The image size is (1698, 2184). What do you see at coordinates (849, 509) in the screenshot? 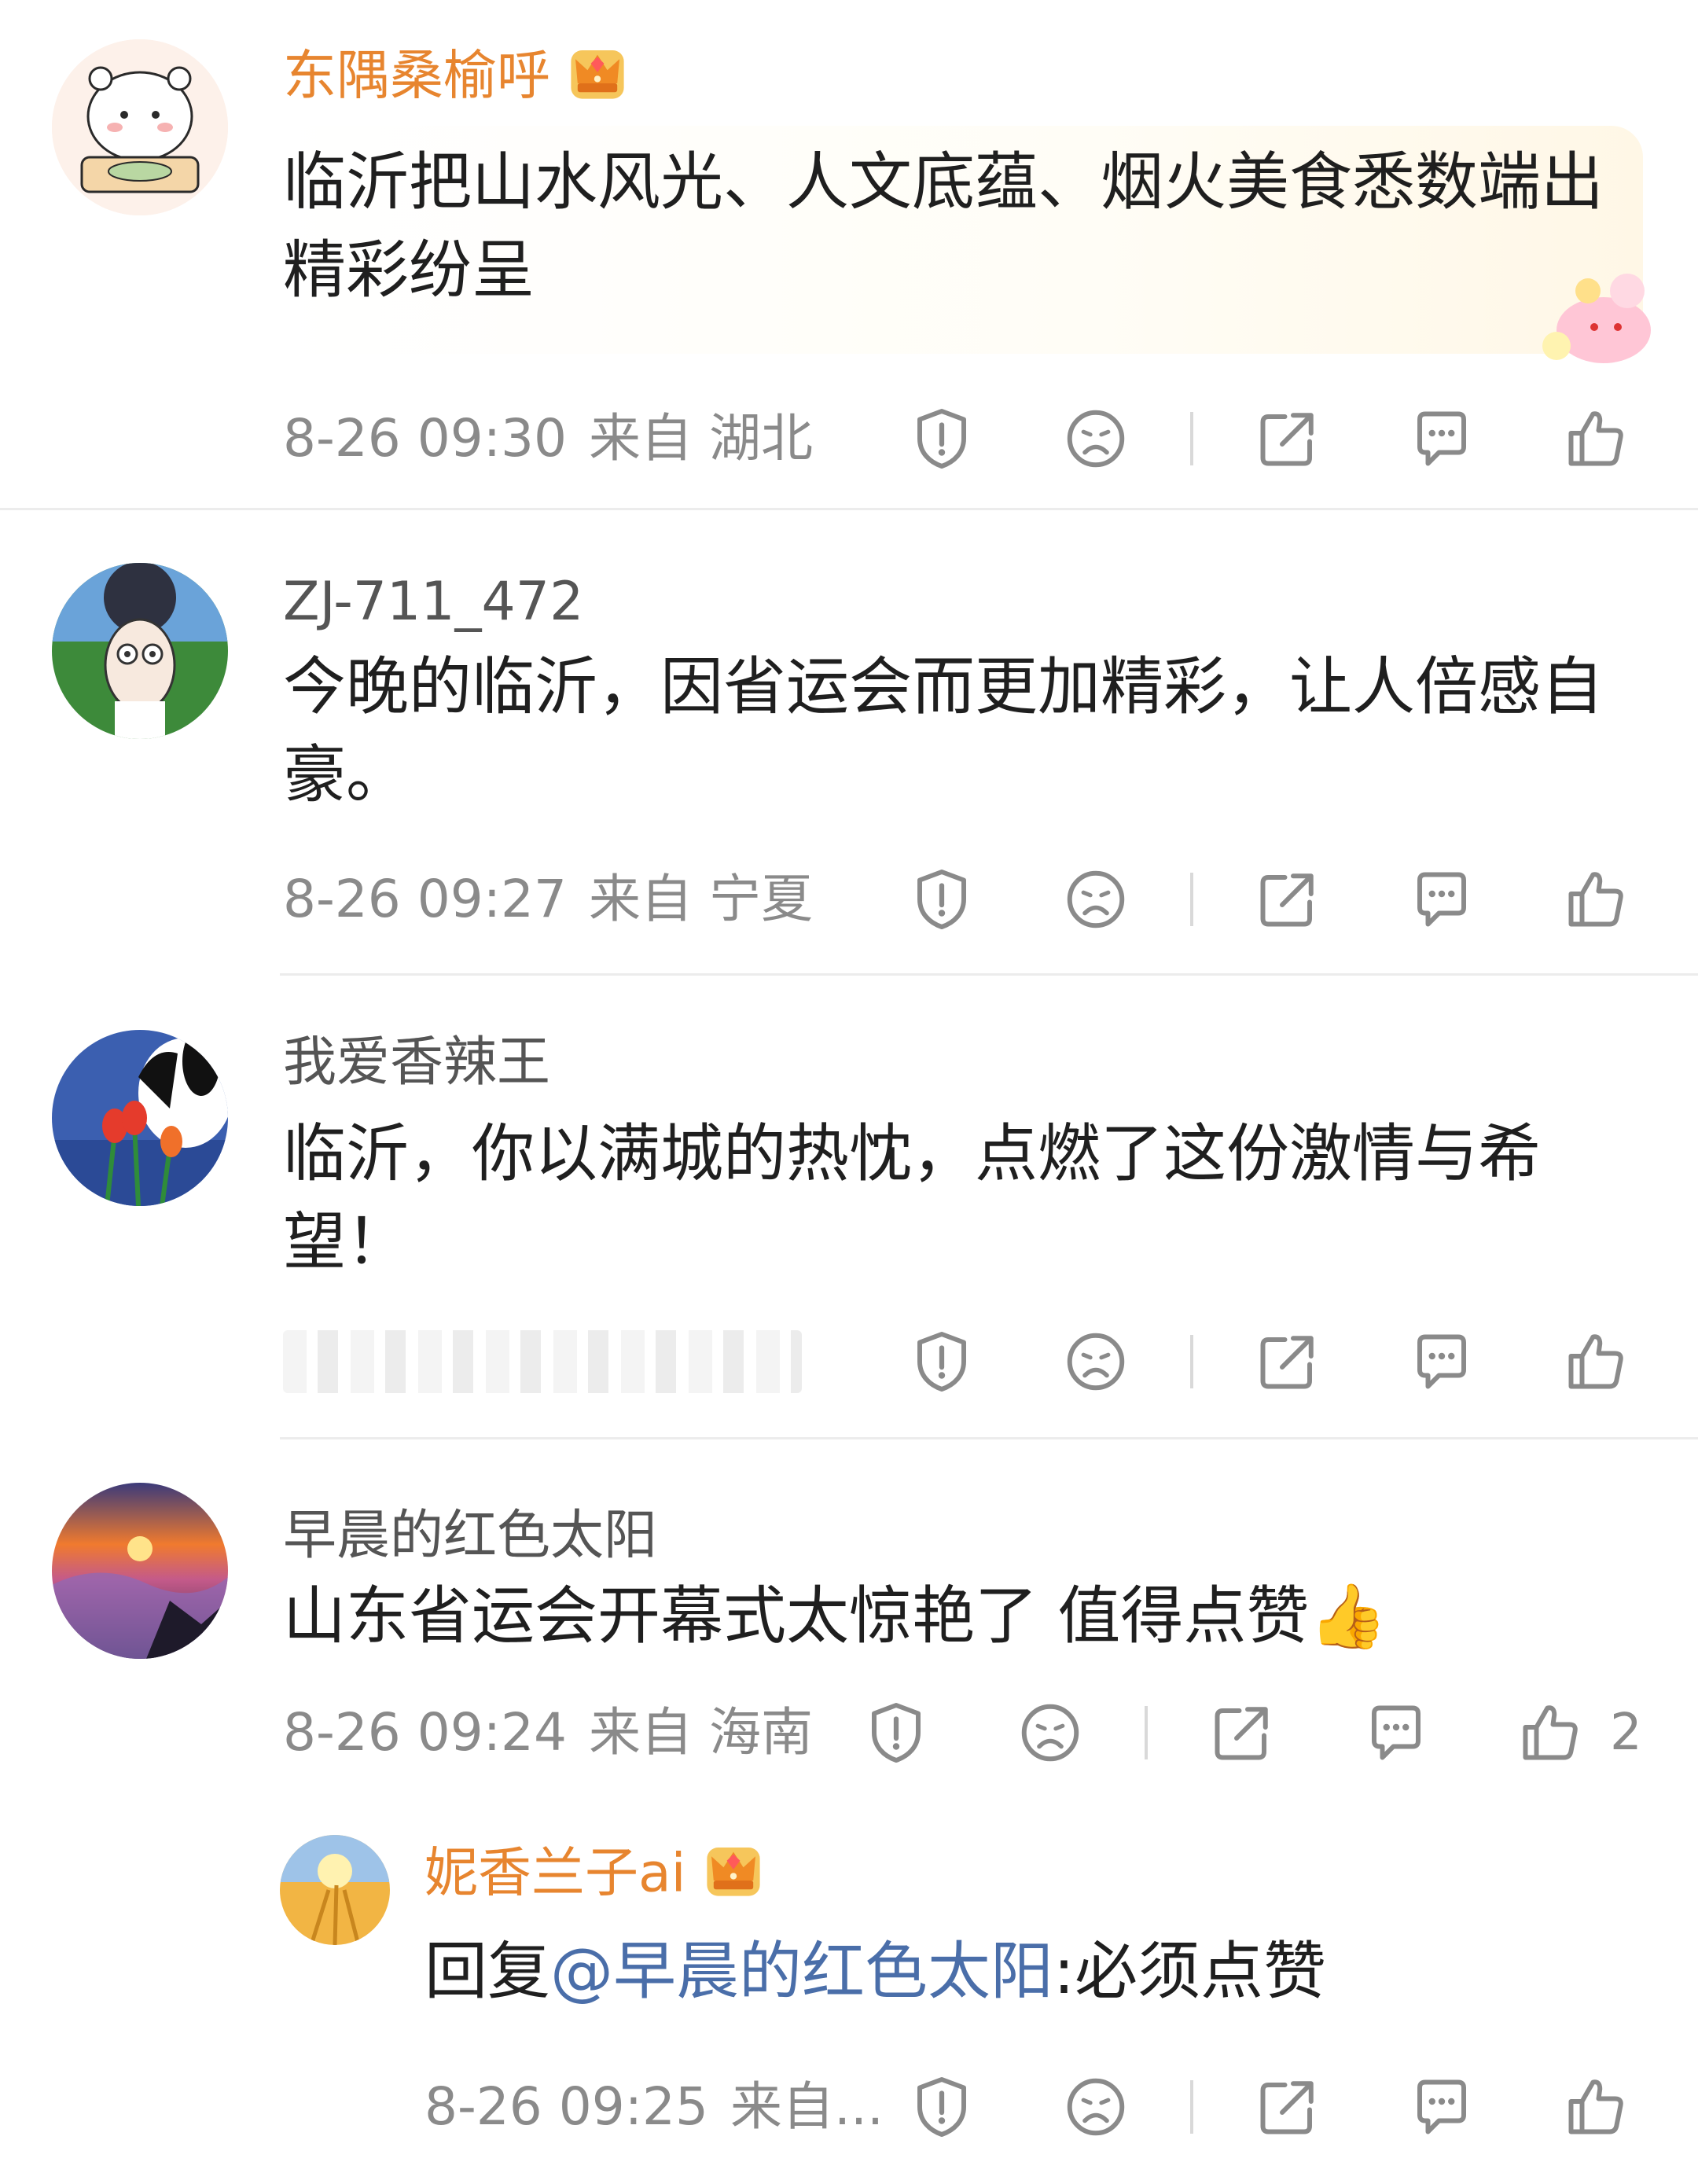
I see `comment-divider` at bounding box center [849, 509].